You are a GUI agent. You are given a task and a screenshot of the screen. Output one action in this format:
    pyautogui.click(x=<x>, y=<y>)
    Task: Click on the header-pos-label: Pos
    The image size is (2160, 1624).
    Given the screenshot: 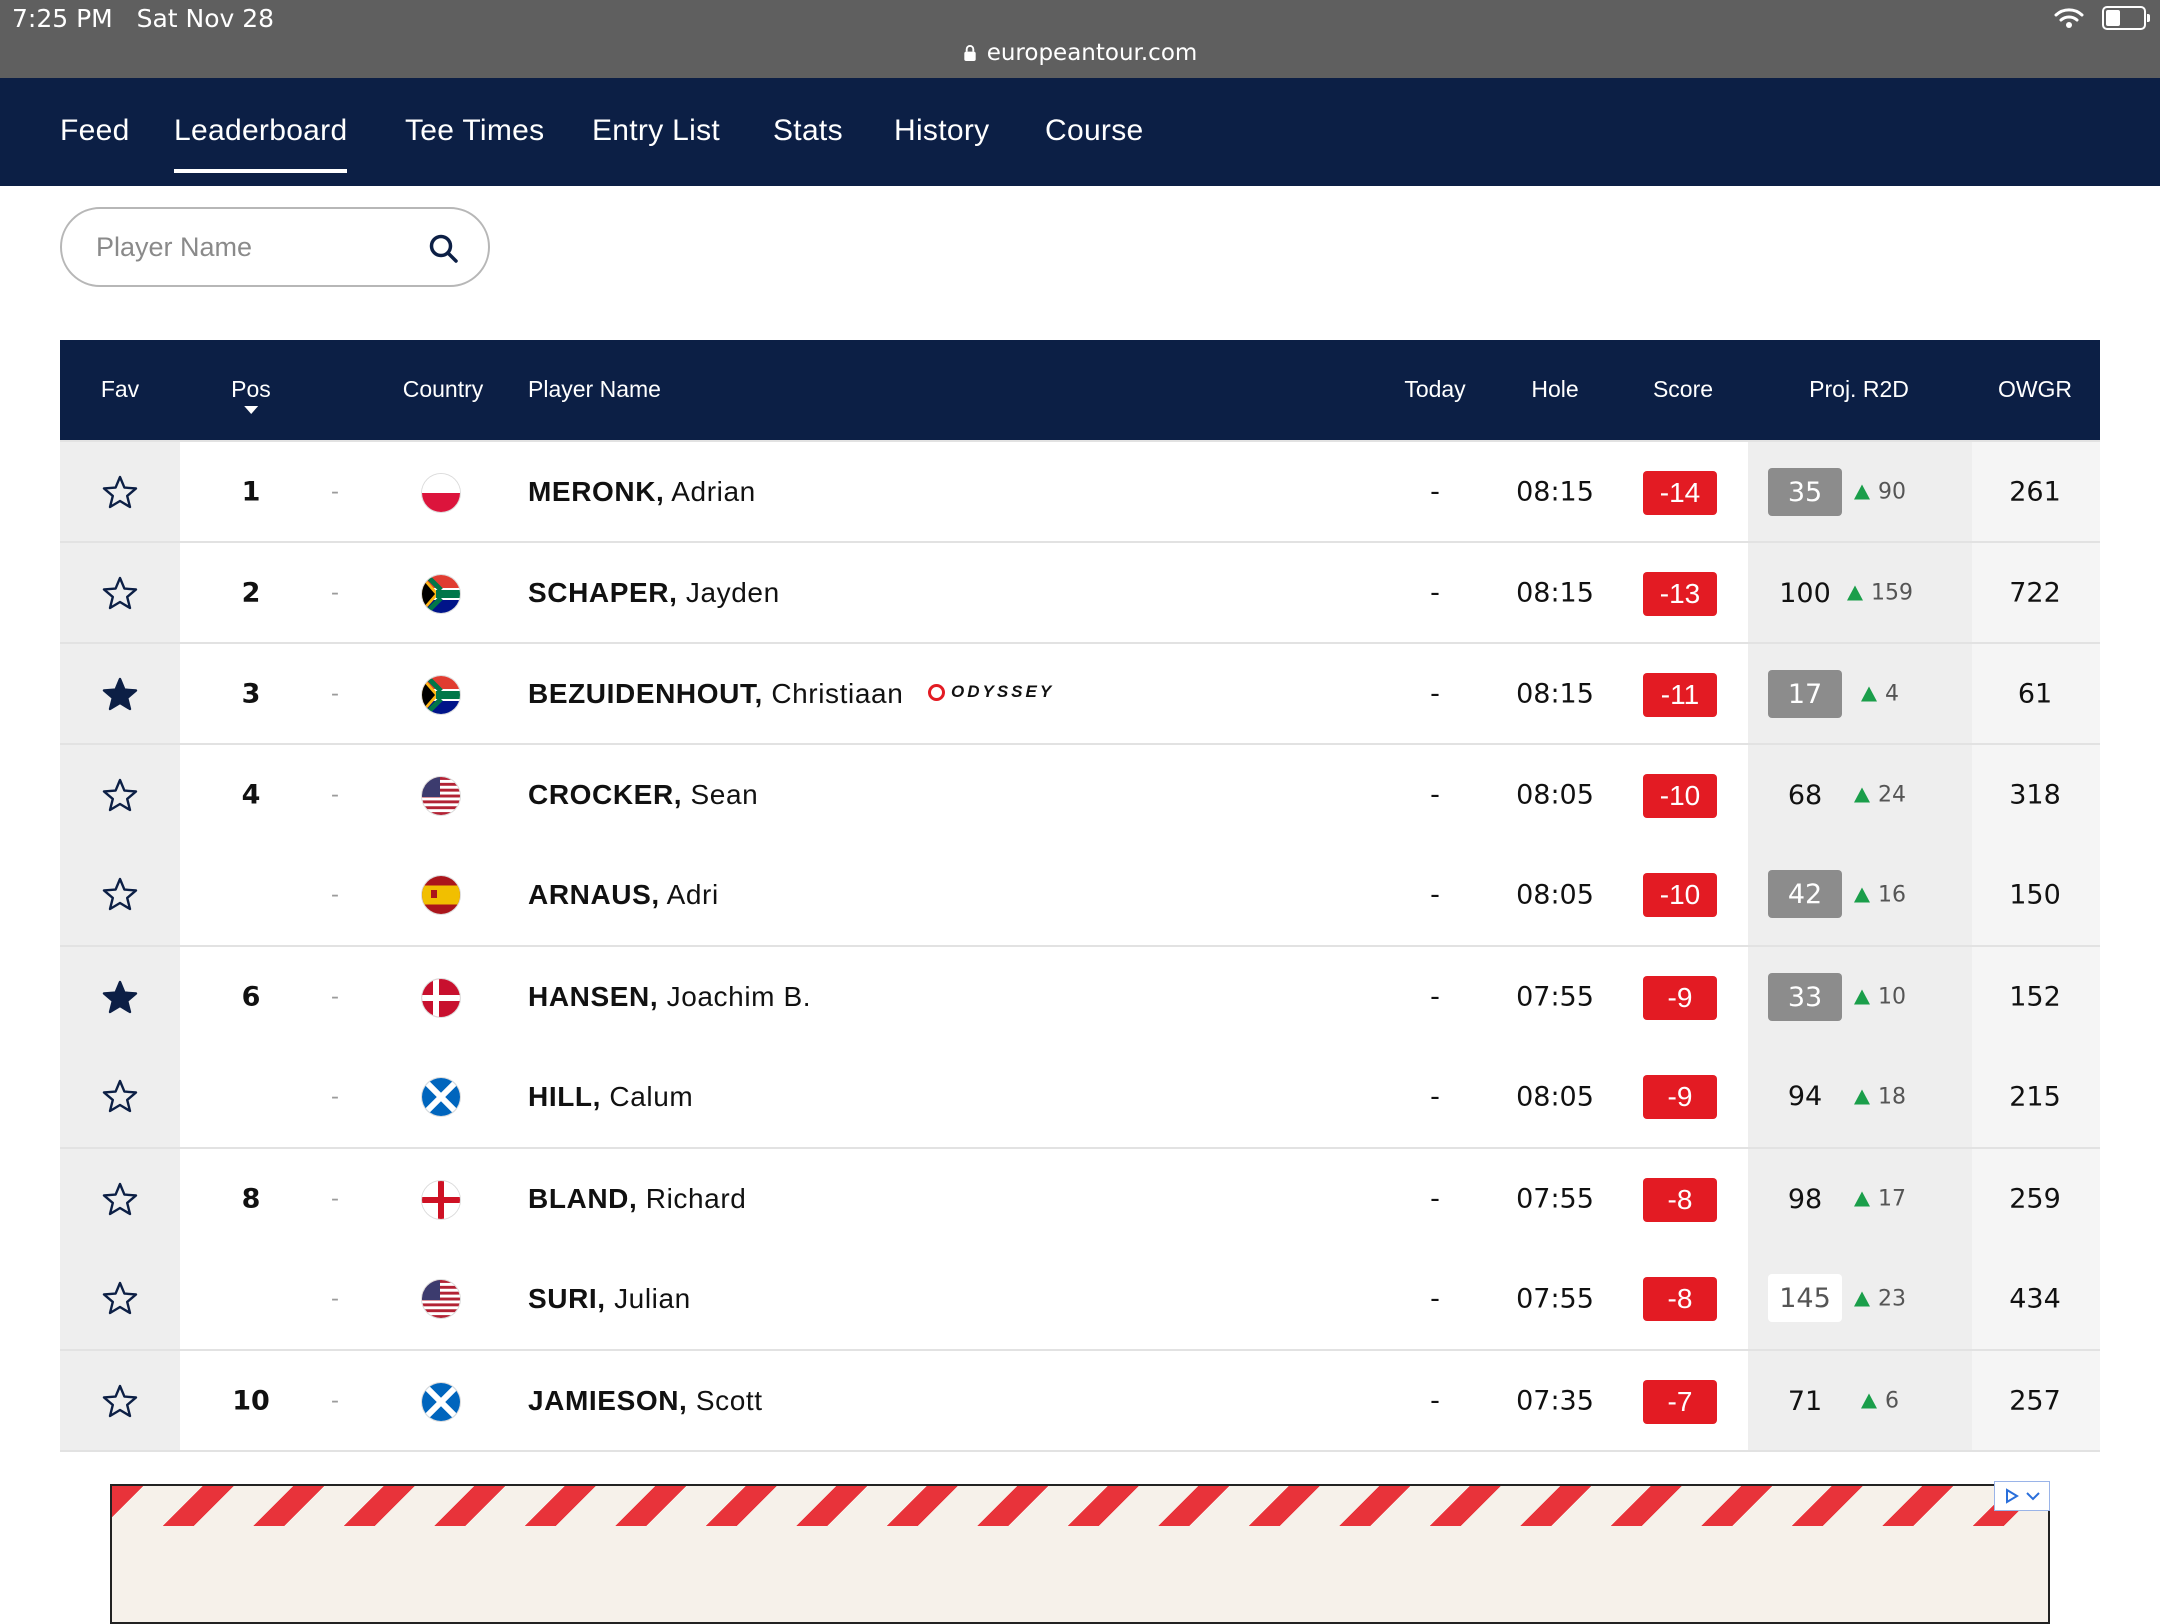 What is the action you would take?
    pyautogui.click(x=251, y=389)
    